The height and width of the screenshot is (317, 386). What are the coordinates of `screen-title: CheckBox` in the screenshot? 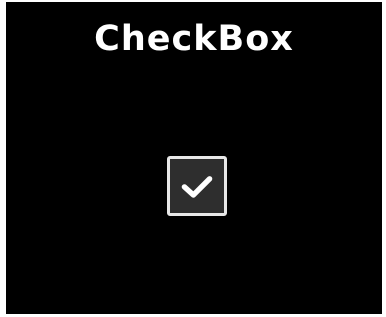 It's located at (194, 39).